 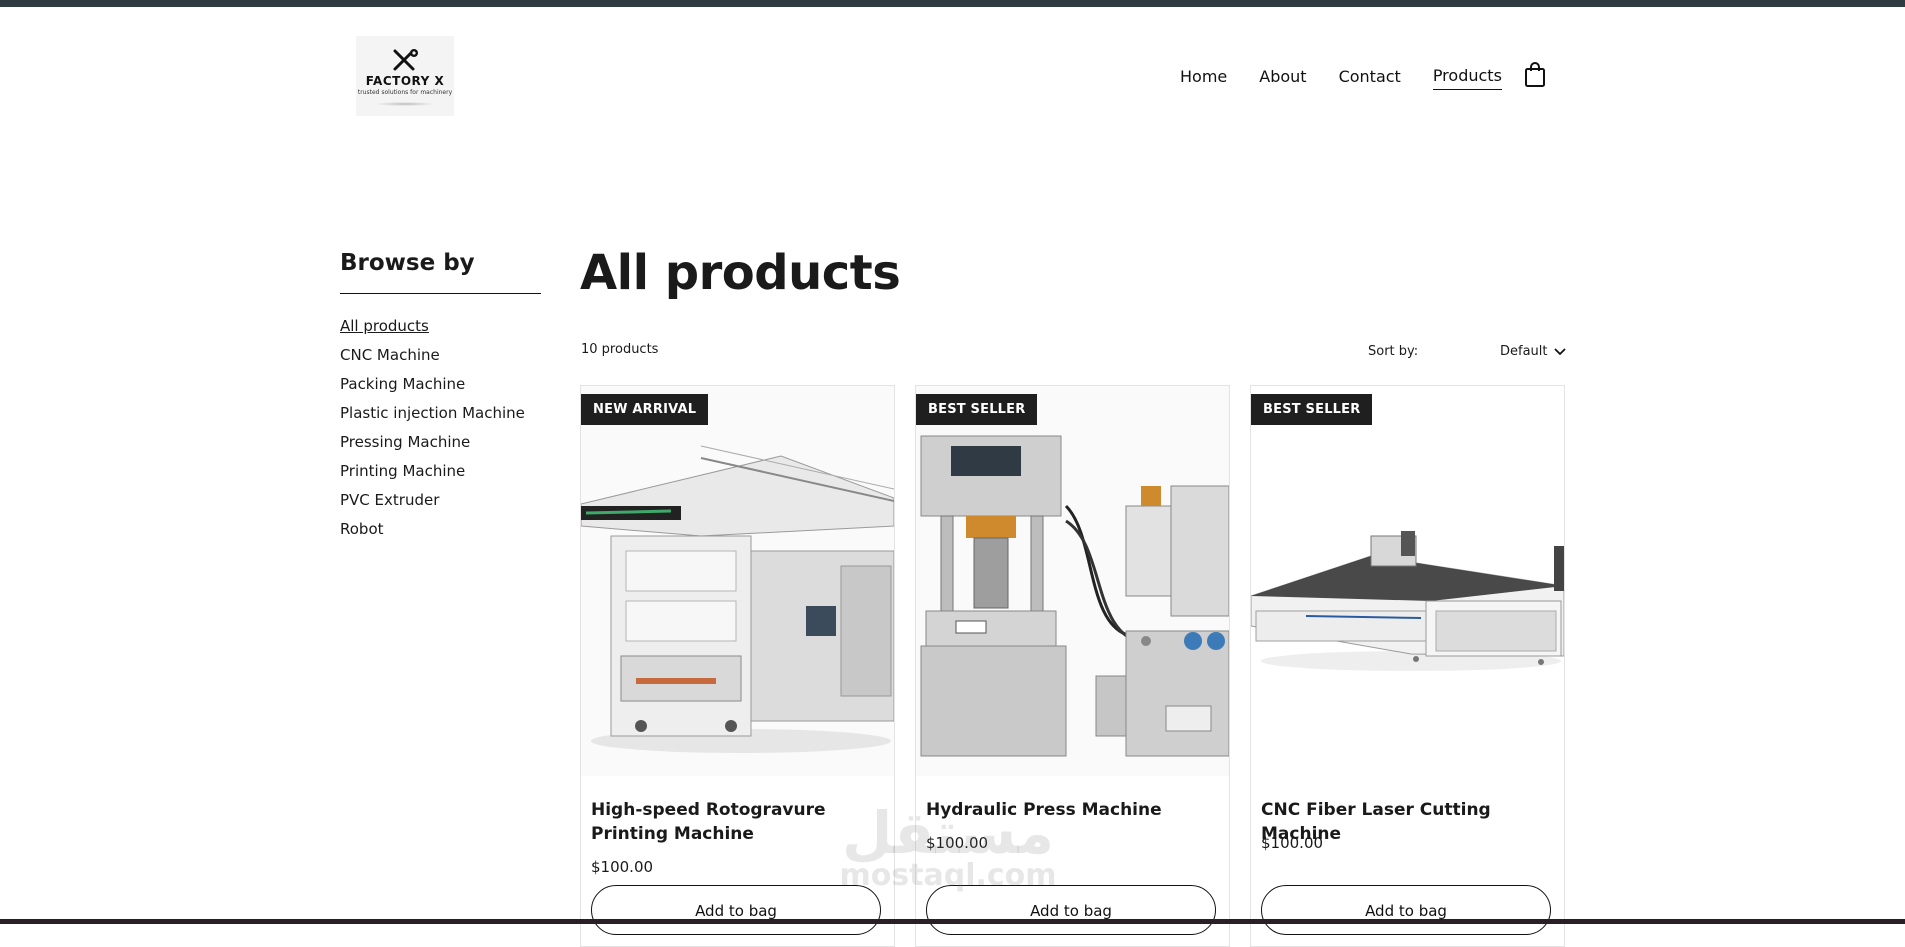 I want to click on shopping-bag-icon, so click(x=1535, y=75).